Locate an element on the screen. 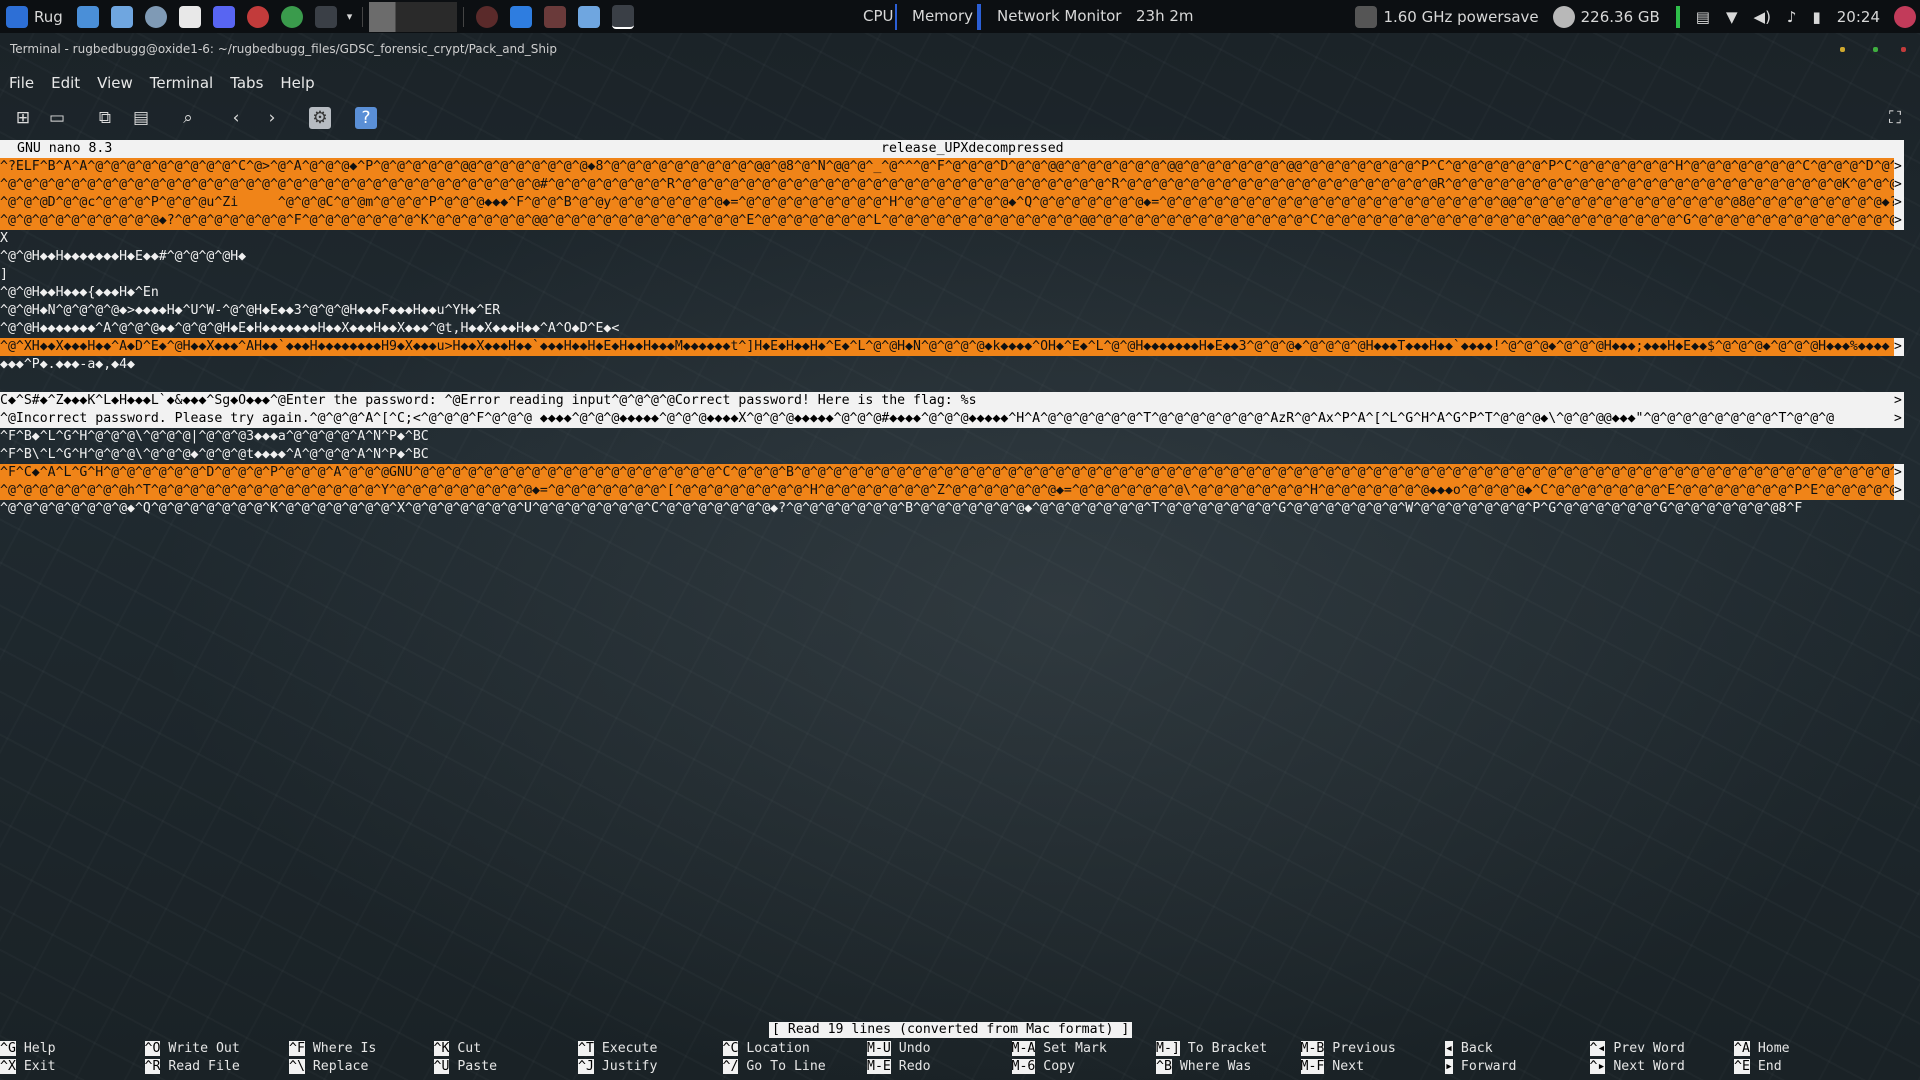  workspace-switcher is located at coordinates (413, 16).